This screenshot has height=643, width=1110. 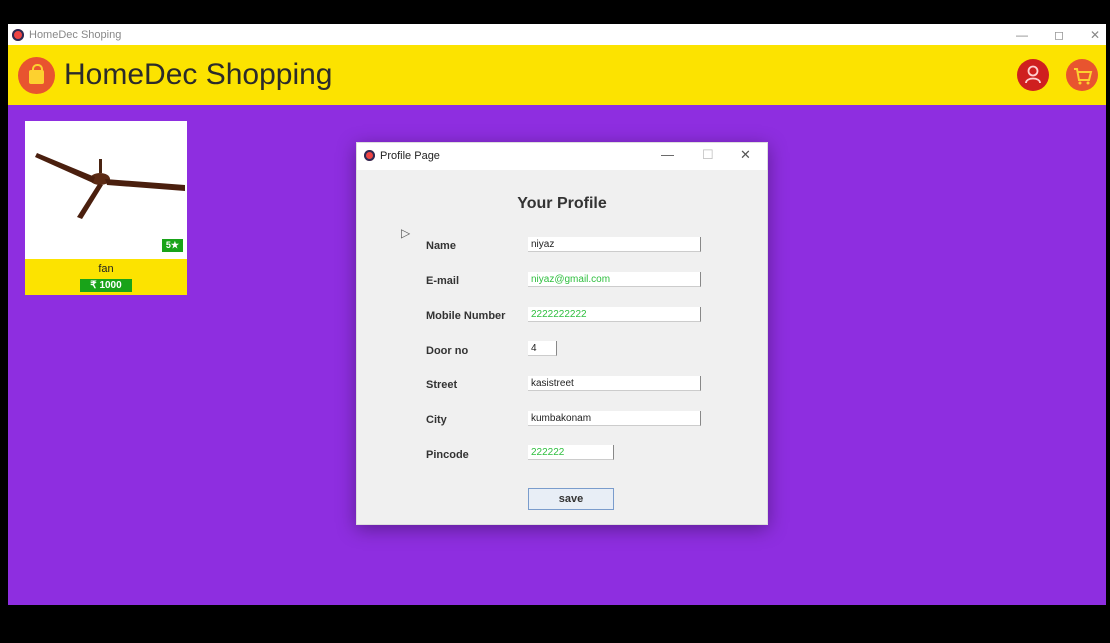 What do you see at coordinates (614, 314) in the screenshot?
I see `mobile-field: 2222222222` at bounding box center [614, 314].